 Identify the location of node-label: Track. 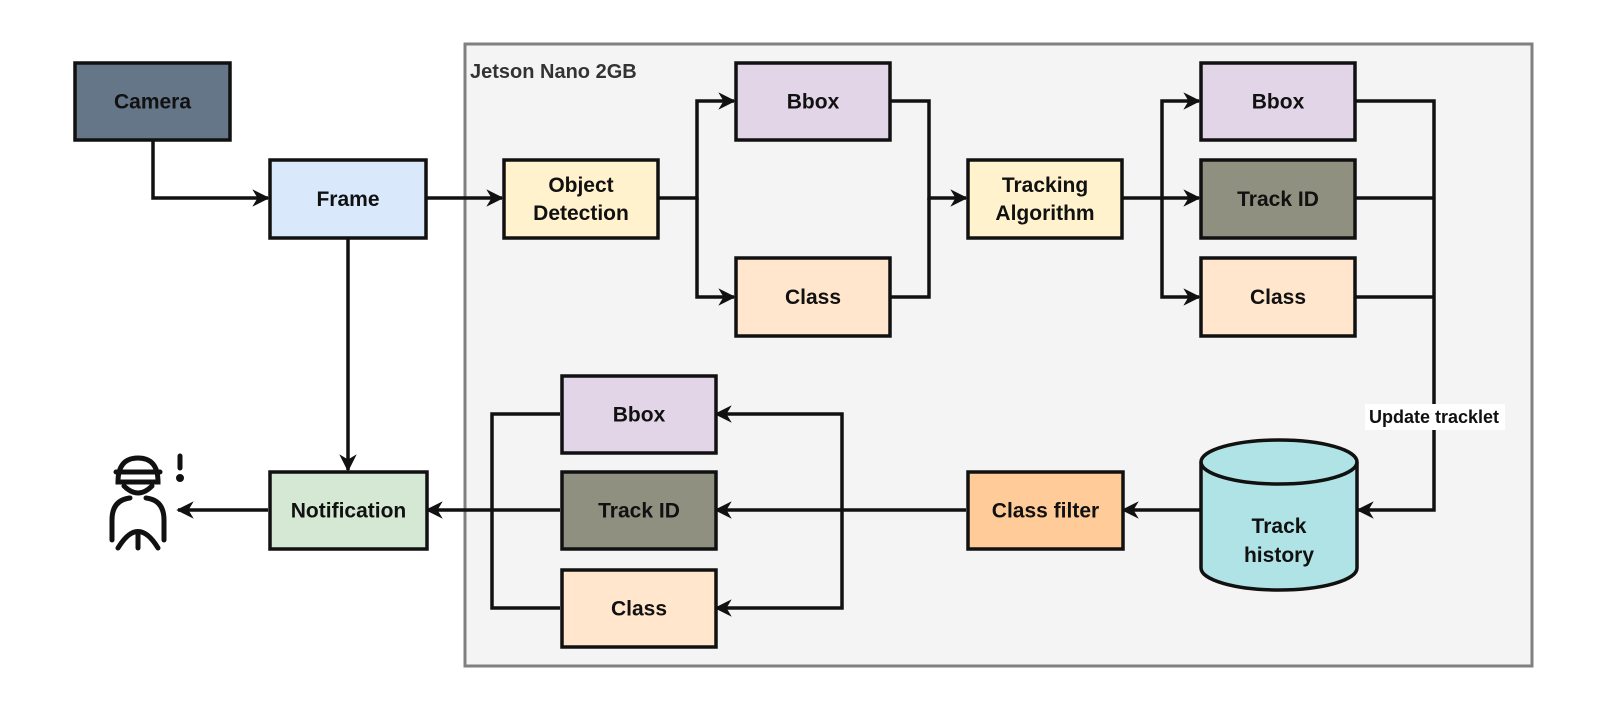
(1279, 526).